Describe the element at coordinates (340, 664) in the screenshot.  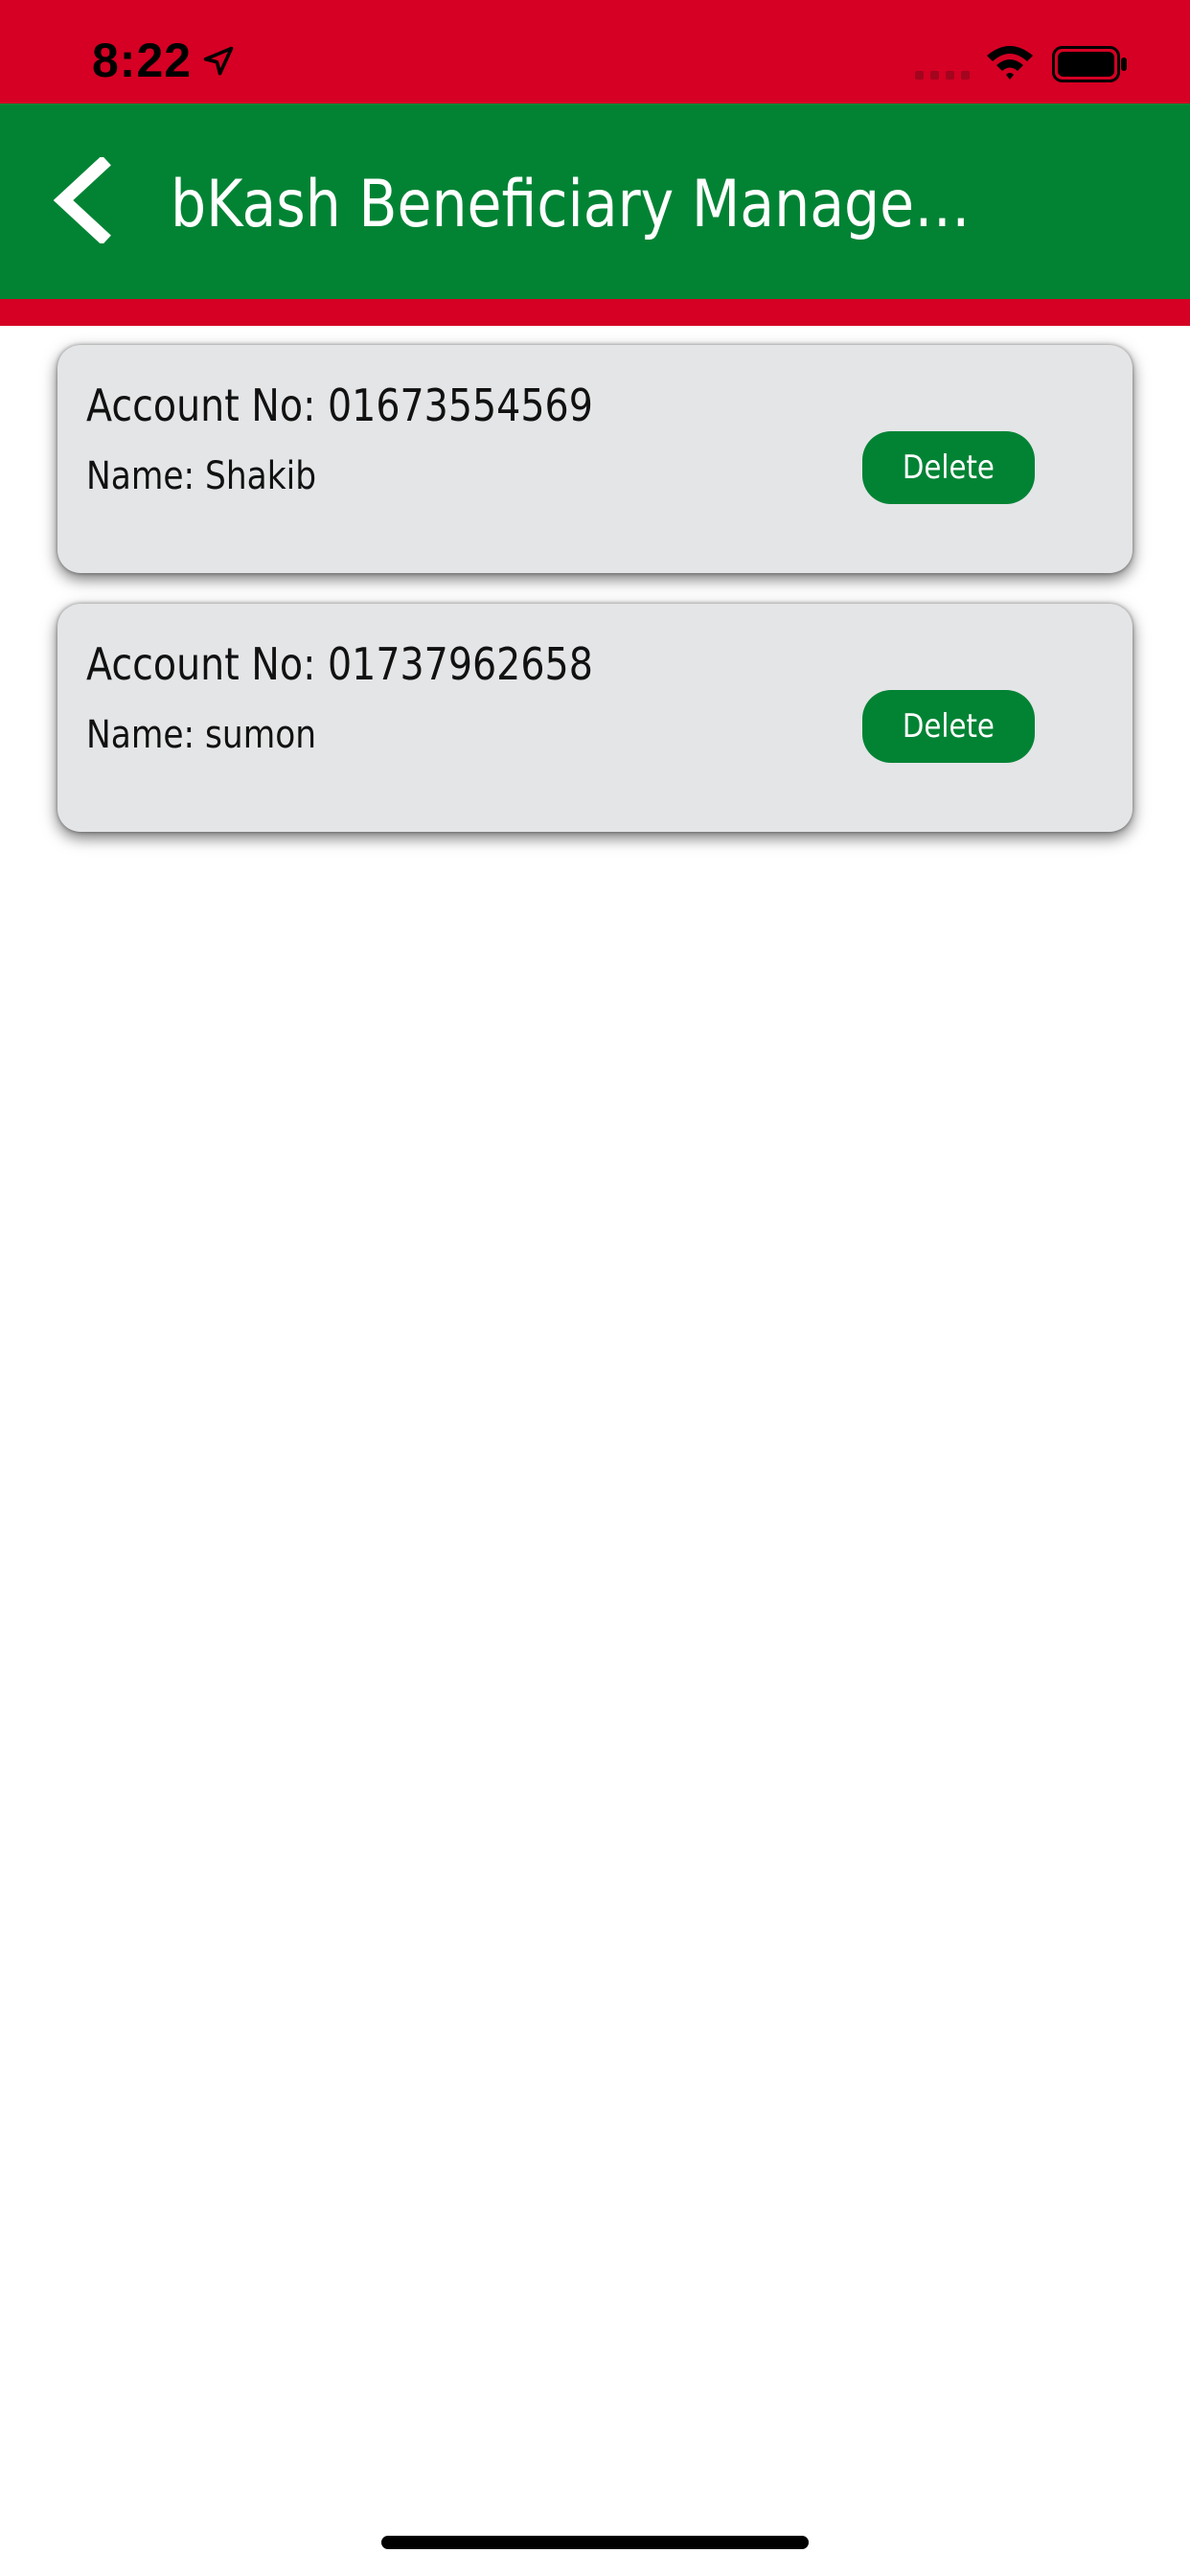
I see `account-number: Account No: 01737962658` at that location.